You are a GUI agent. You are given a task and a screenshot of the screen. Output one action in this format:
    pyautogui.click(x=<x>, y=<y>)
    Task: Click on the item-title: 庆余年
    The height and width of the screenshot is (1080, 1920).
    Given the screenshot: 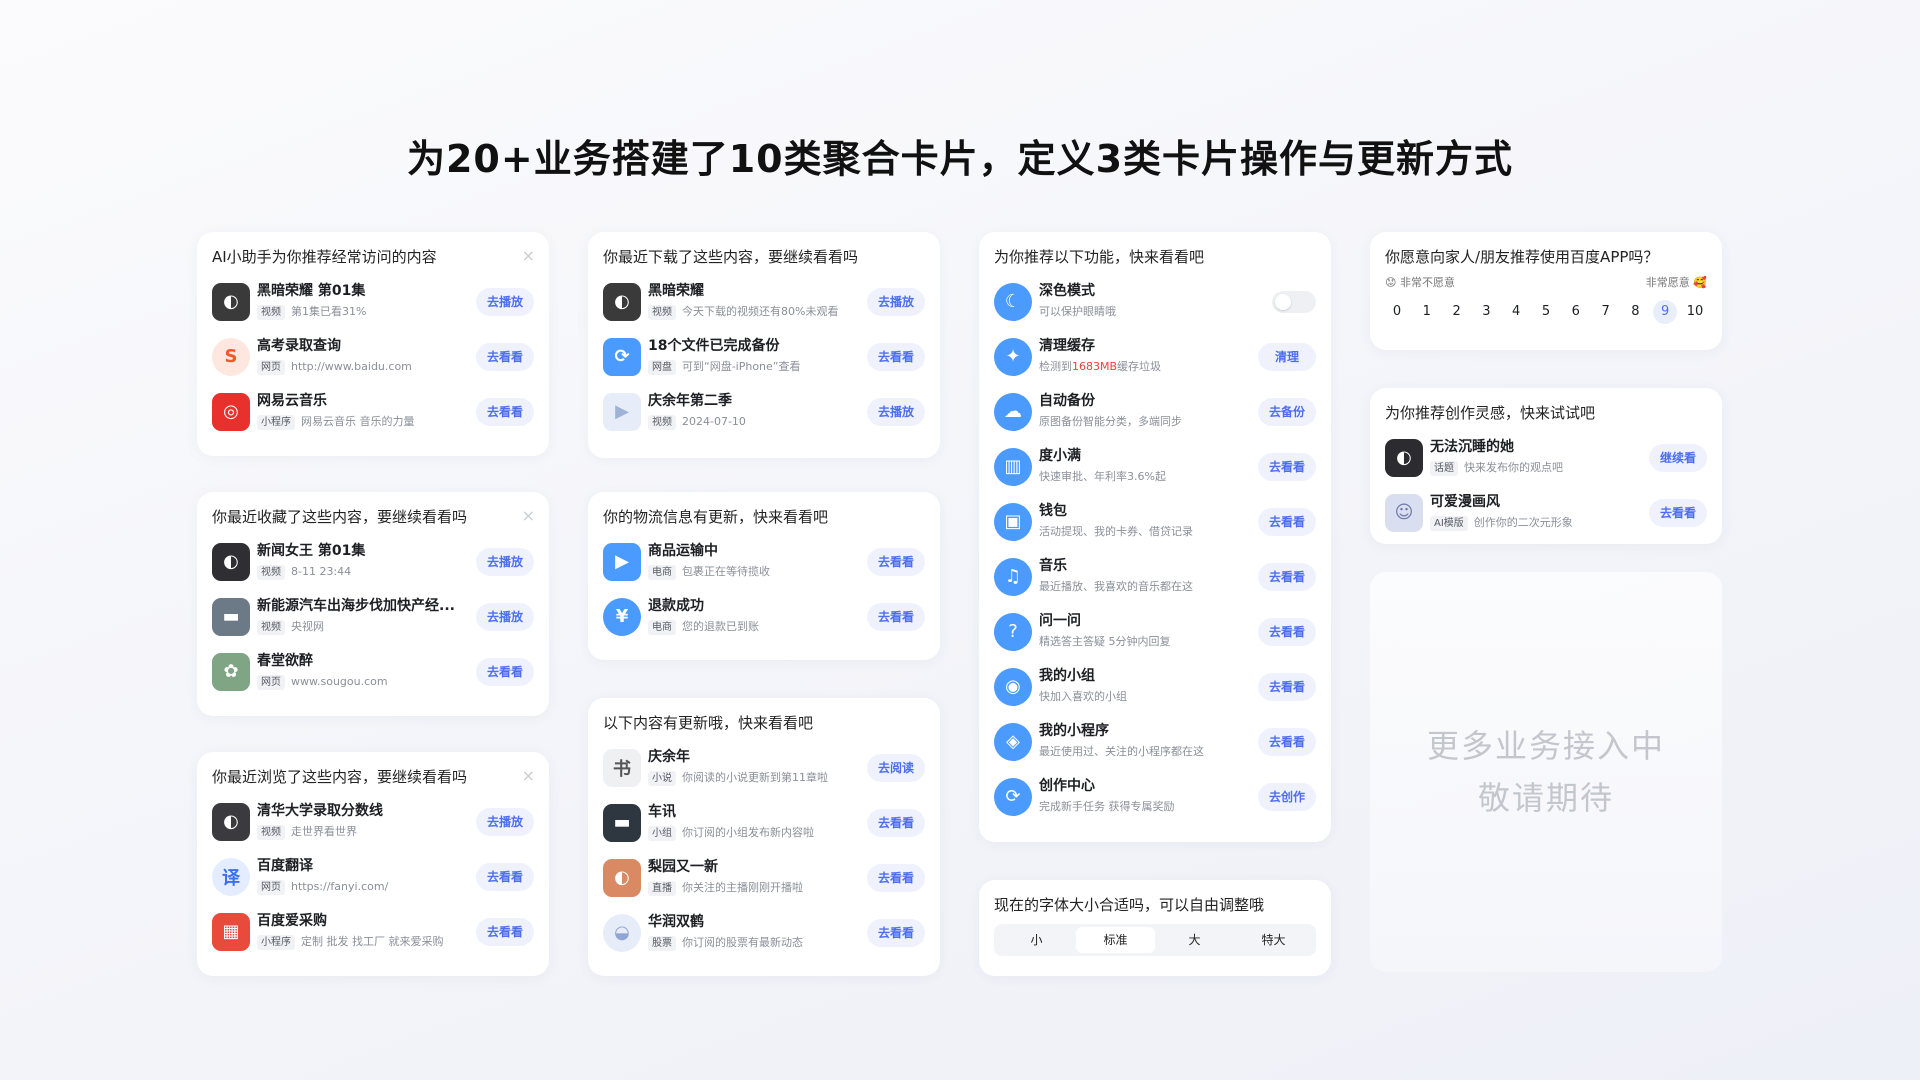 What is the action you would take?
    pyautogui.click(x=669, y=757)
    